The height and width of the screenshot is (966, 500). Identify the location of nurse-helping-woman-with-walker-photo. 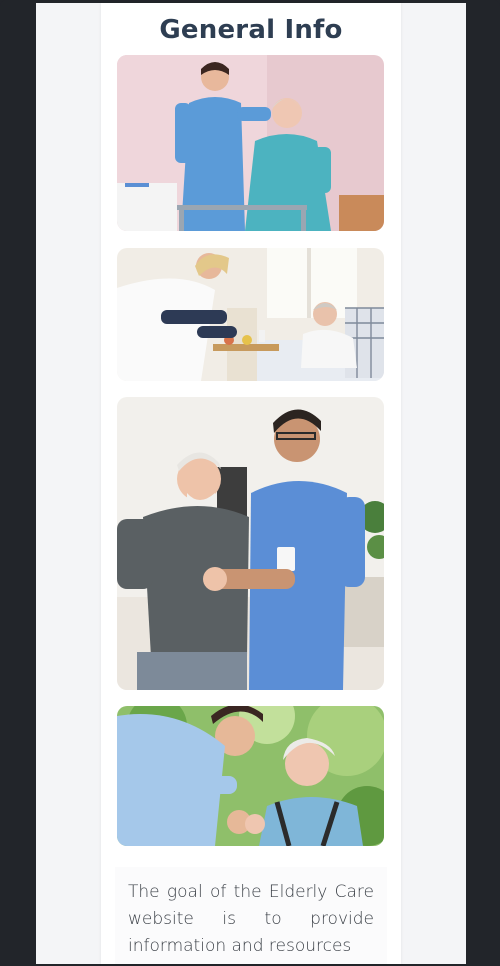
(250, 143).